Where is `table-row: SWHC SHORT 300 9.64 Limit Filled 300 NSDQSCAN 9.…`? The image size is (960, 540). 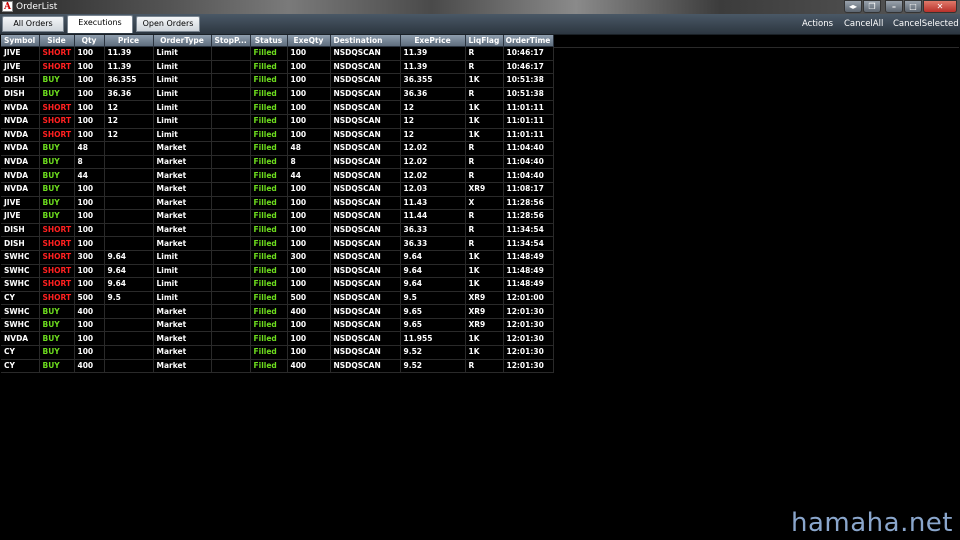
table-row: SWHC SHORT 300 9.64 Limit Filled 300 NSDQSCAN 9.… is located at coordinates (277, 257).